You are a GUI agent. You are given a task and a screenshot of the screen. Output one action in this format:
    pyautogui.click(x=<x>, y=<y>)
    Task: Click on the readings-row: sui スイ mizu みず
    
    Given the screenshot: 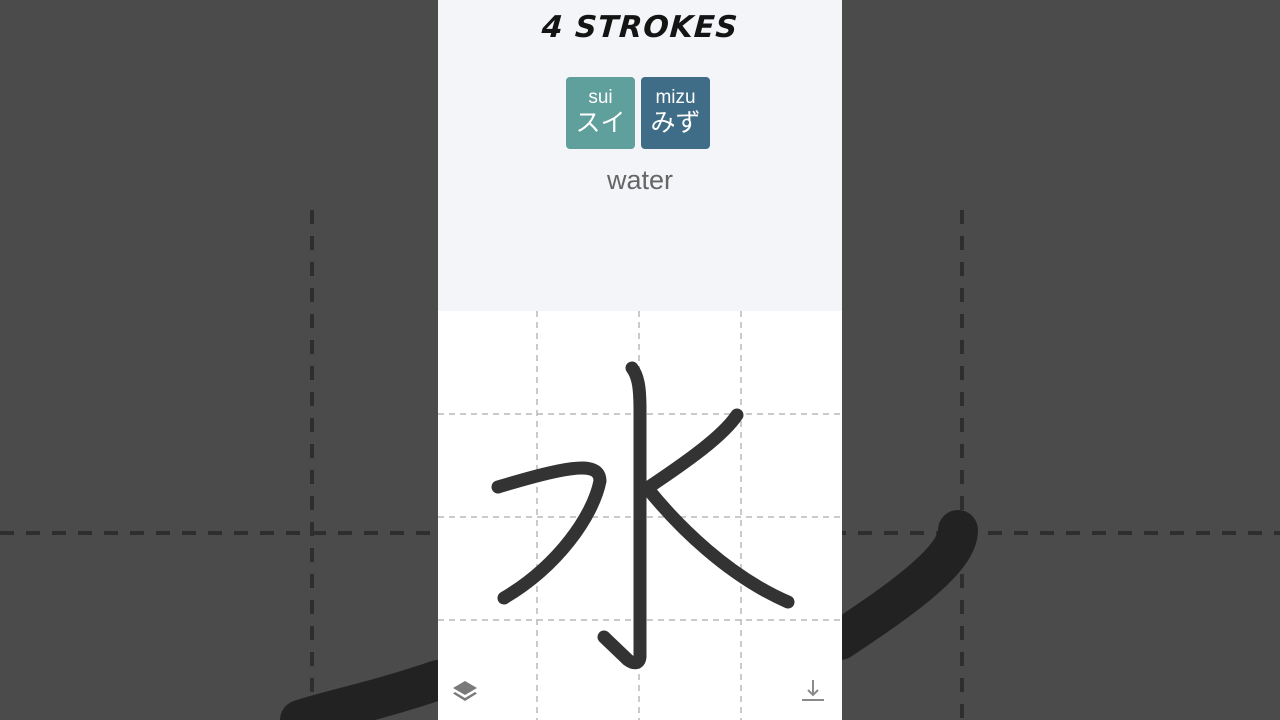 What is the action you would take?
    pyautogui.click(x=638, y=113)
    